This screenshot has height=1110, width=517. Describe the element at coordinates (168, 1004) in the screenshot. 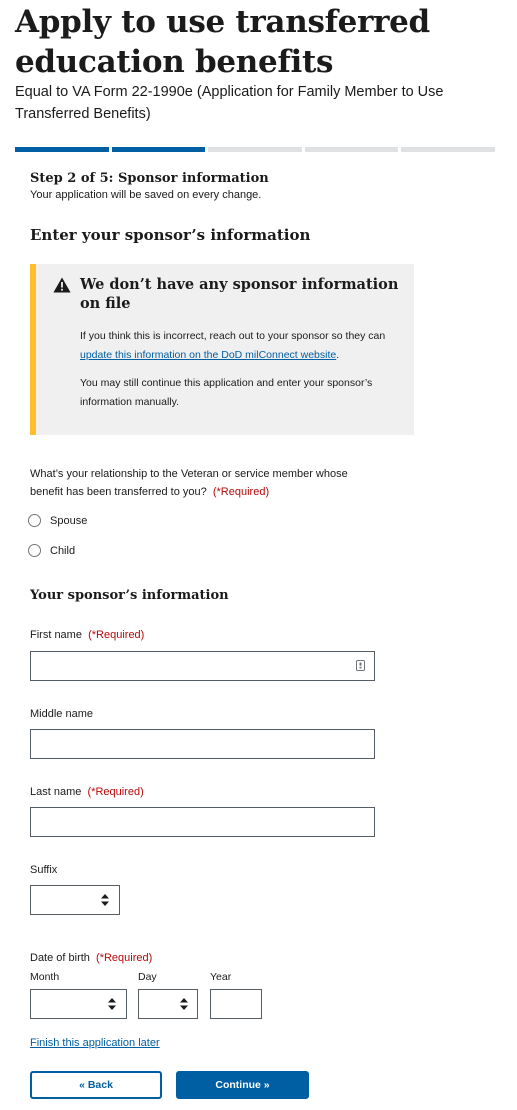

I see `dob-day-select` at that location.